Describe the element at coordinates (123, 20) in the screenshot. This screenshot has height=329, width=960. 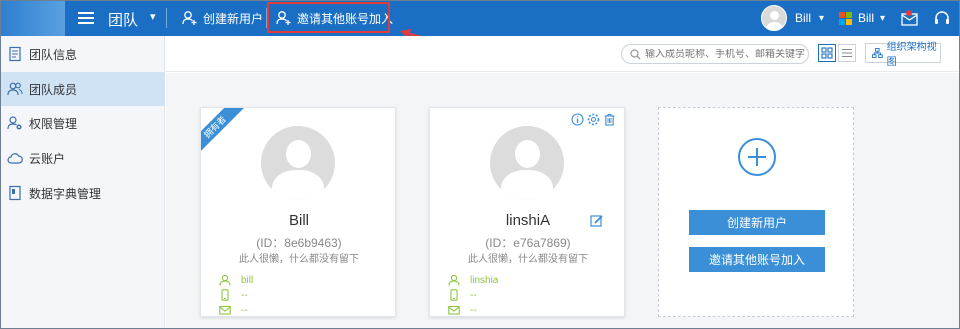
I see `app-title: 团队` at that location.